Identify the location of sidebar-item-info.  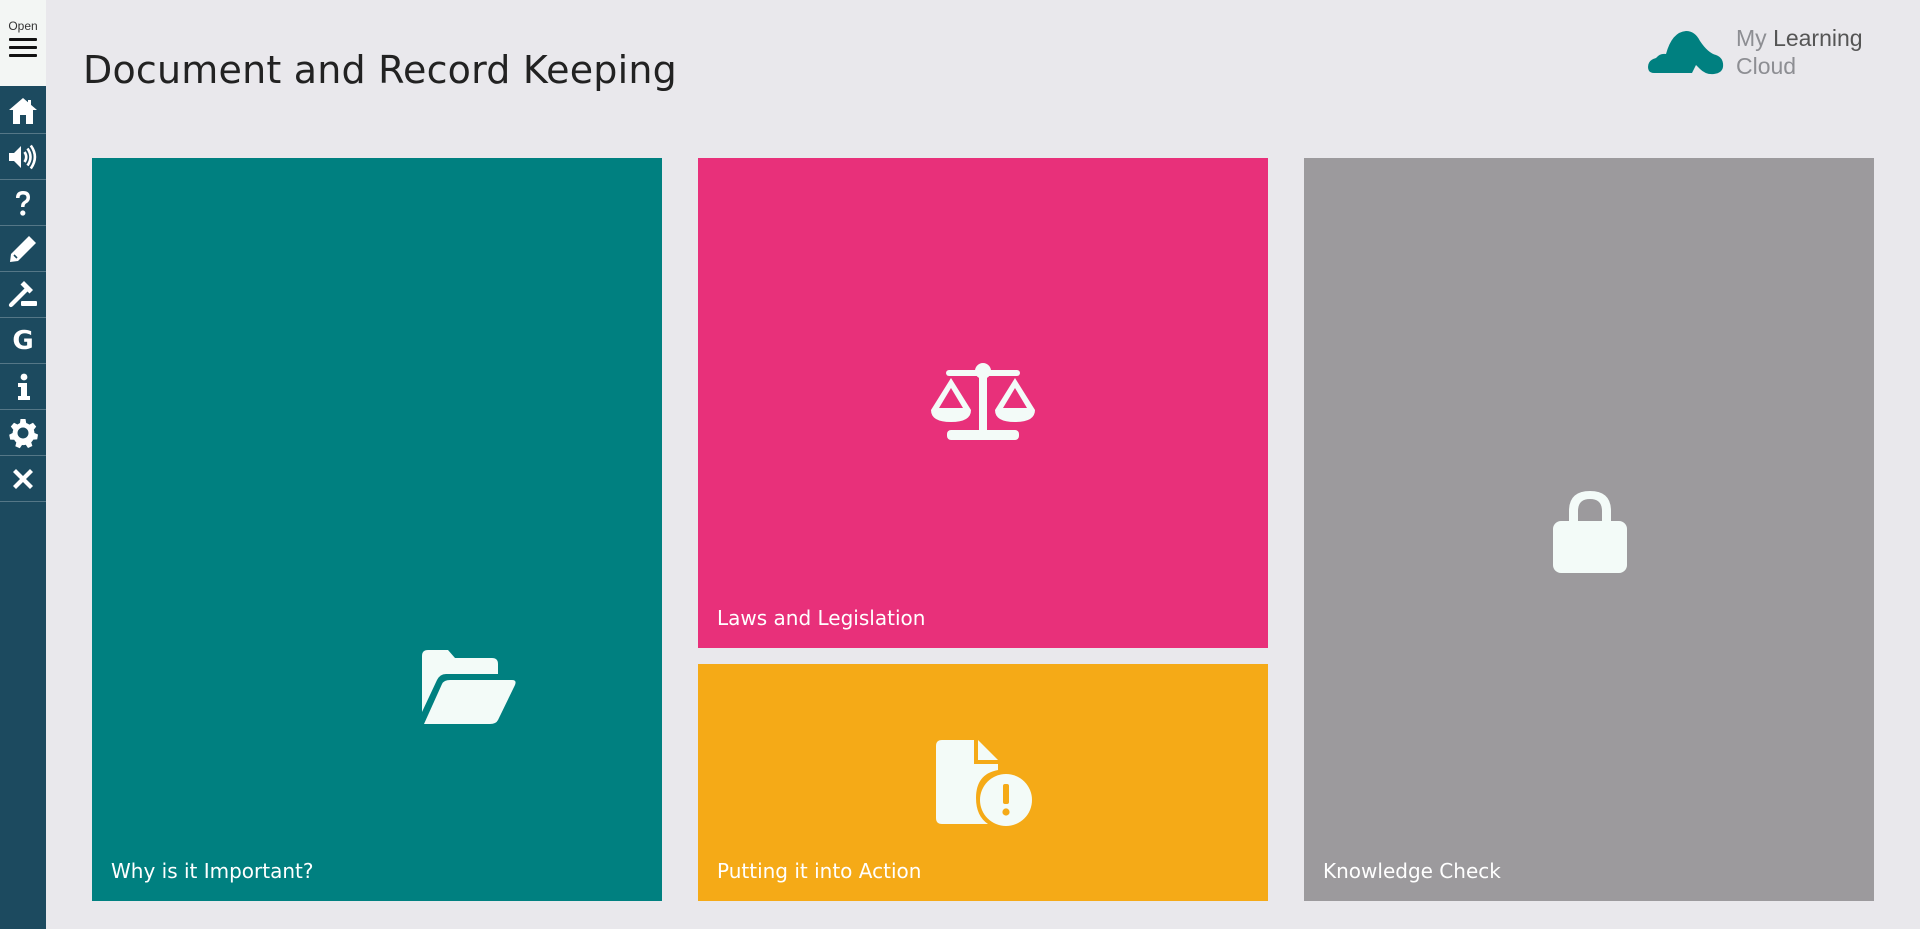
(23, 387).